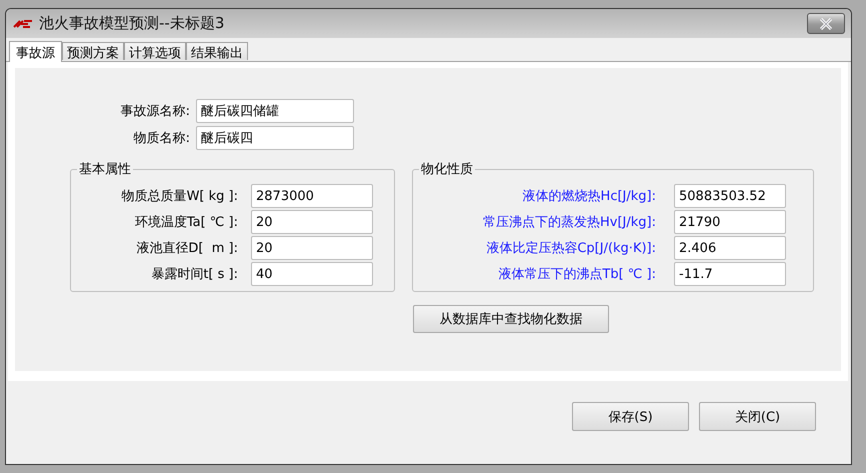 This screenshot has height=473, width=866. I want to click on input-field: -11.7, so click(730, 274).